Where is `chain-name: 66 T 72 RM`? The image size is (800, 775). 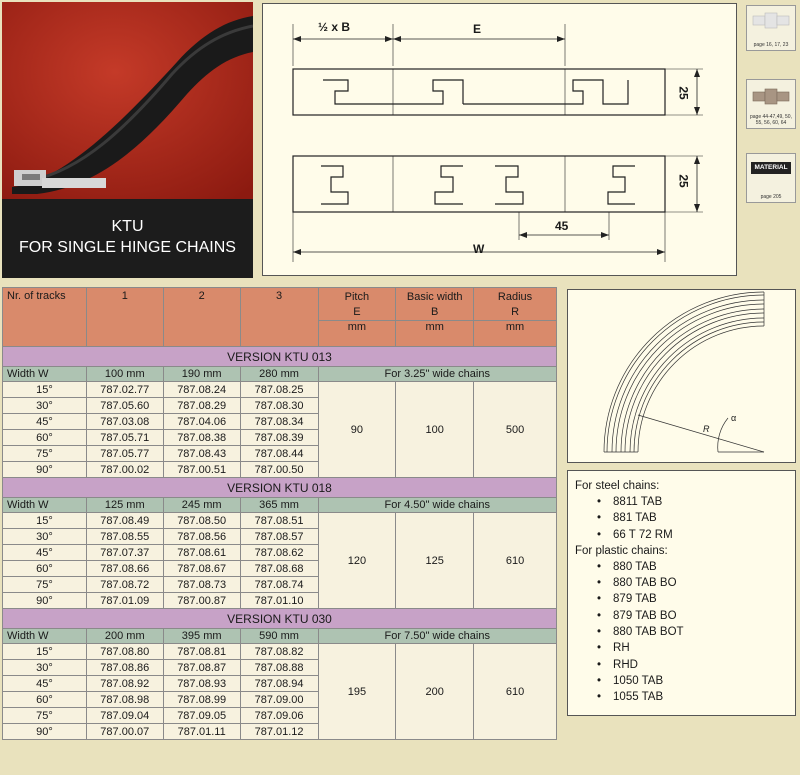 chain-name: 66 T 72 RM is located at coordinates (643, 534).